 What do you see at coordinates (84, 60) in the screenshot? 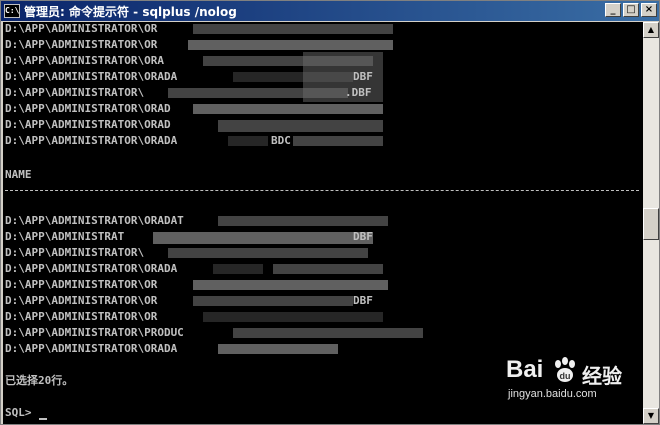
I see `path-line: D:\APP\ADMINISTRATOR\ORA` at bounding box center [84, 60].